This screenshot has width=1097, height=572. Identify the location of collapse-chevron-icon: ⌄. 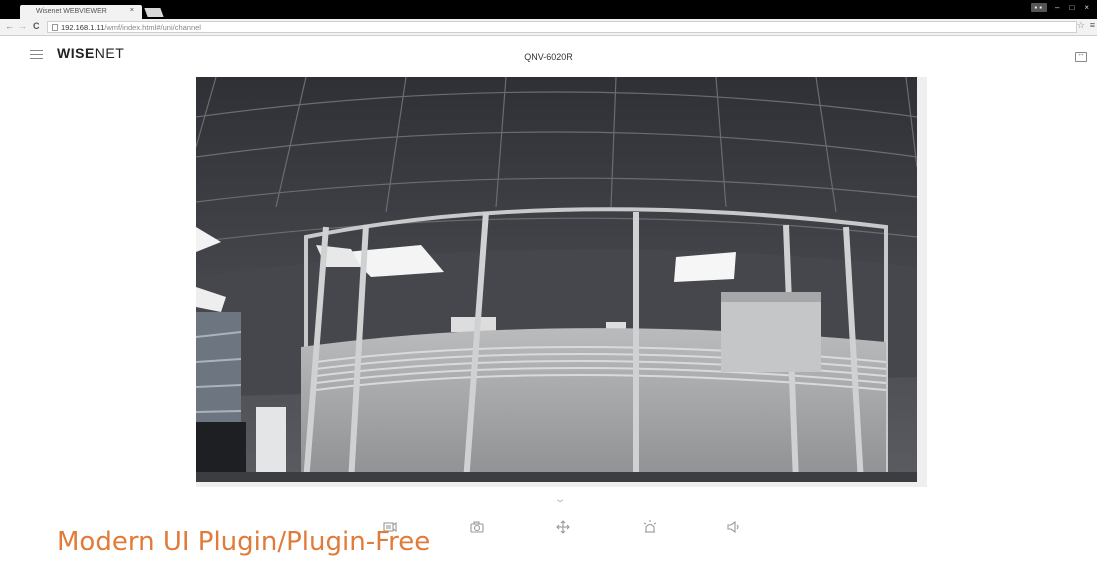
(559, 499).